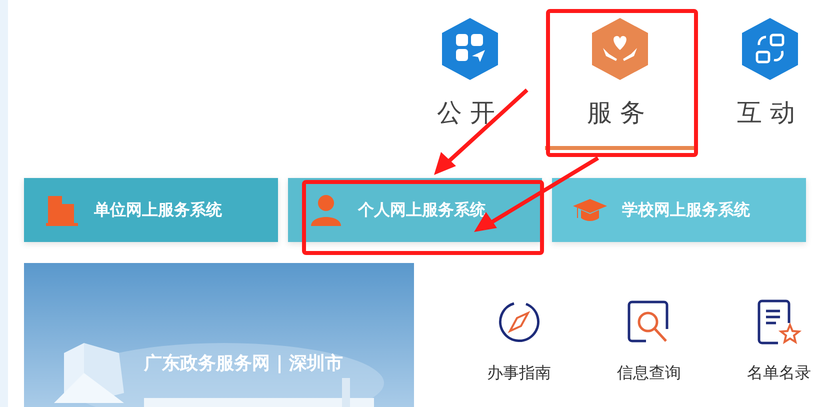 The height and width of the screenshot is (407, 816). I want to click on banner-title: 广东政务服务网 | 深圳市, so click(244, 363).